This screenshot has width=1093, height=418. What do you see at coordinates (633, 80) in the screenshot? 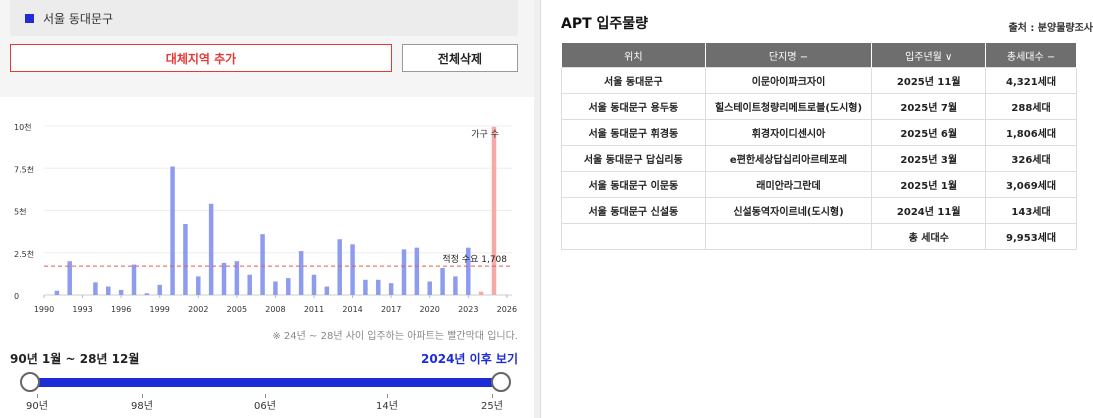
I see `cell-location: 서울 동대문구` at bounding box center [633, 80].